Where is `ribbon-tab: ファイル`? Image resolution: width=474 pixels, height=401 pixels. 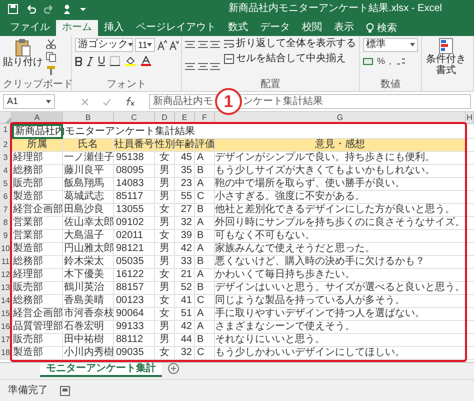
ribbon-tab: ファイル is located at coordinates (30, 28).